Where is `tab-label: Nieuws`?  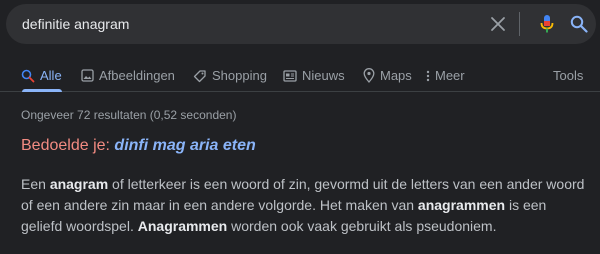 tab-label: Nieuws is located at coordinates (323, 75).